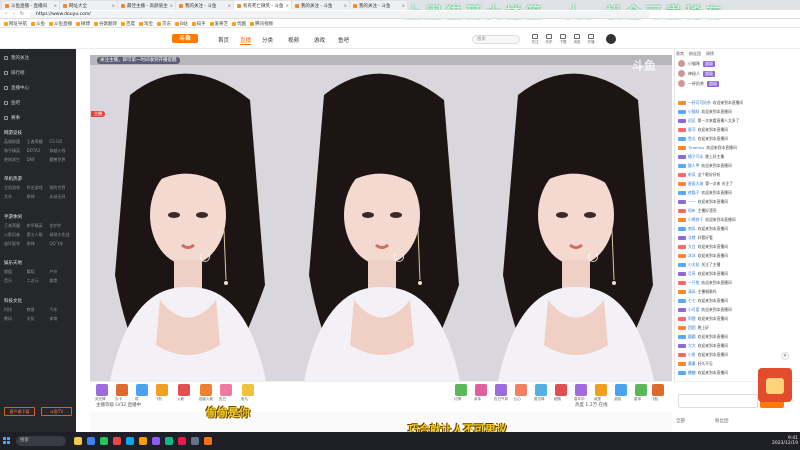 The image size is (800, 450). Describe the element at coordinates (718, 401) in the screenshot. I see `chat-input` at that location.